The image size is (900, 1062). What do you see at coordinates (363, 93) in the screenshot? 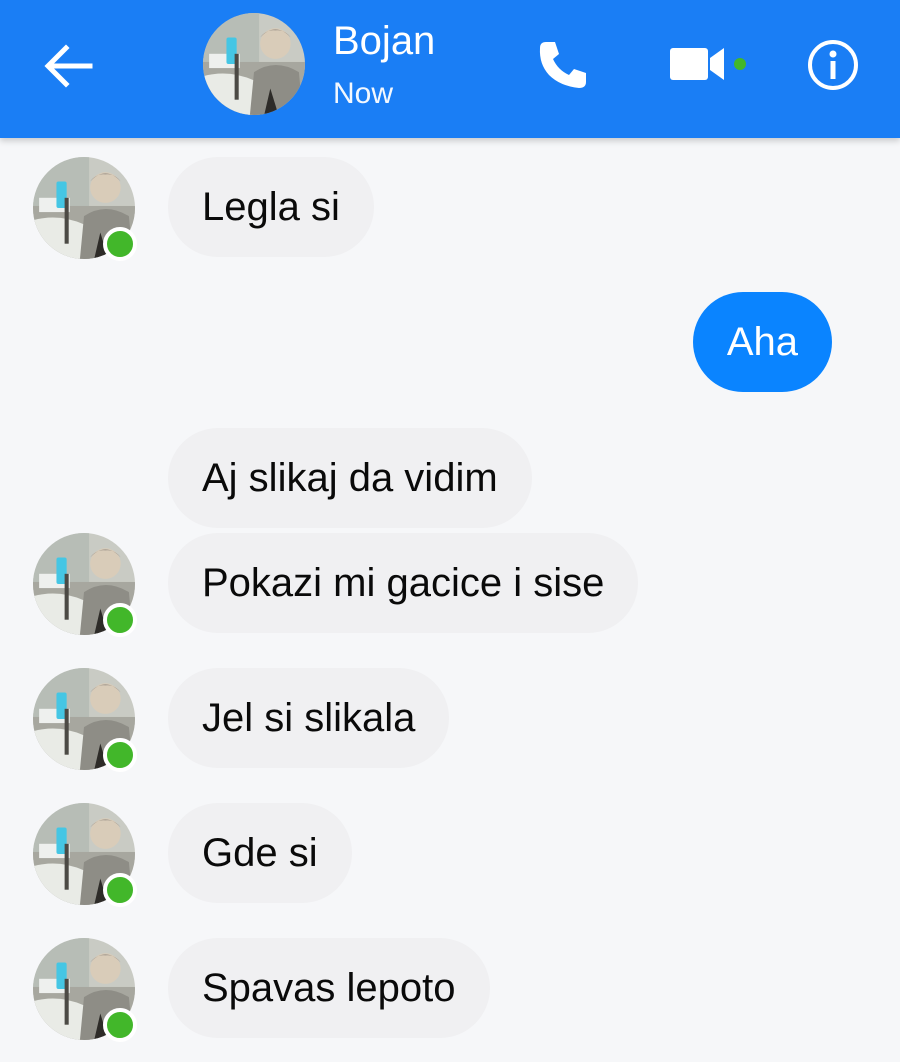
I see `contact-status: Now` at bounding box center [363, 93].